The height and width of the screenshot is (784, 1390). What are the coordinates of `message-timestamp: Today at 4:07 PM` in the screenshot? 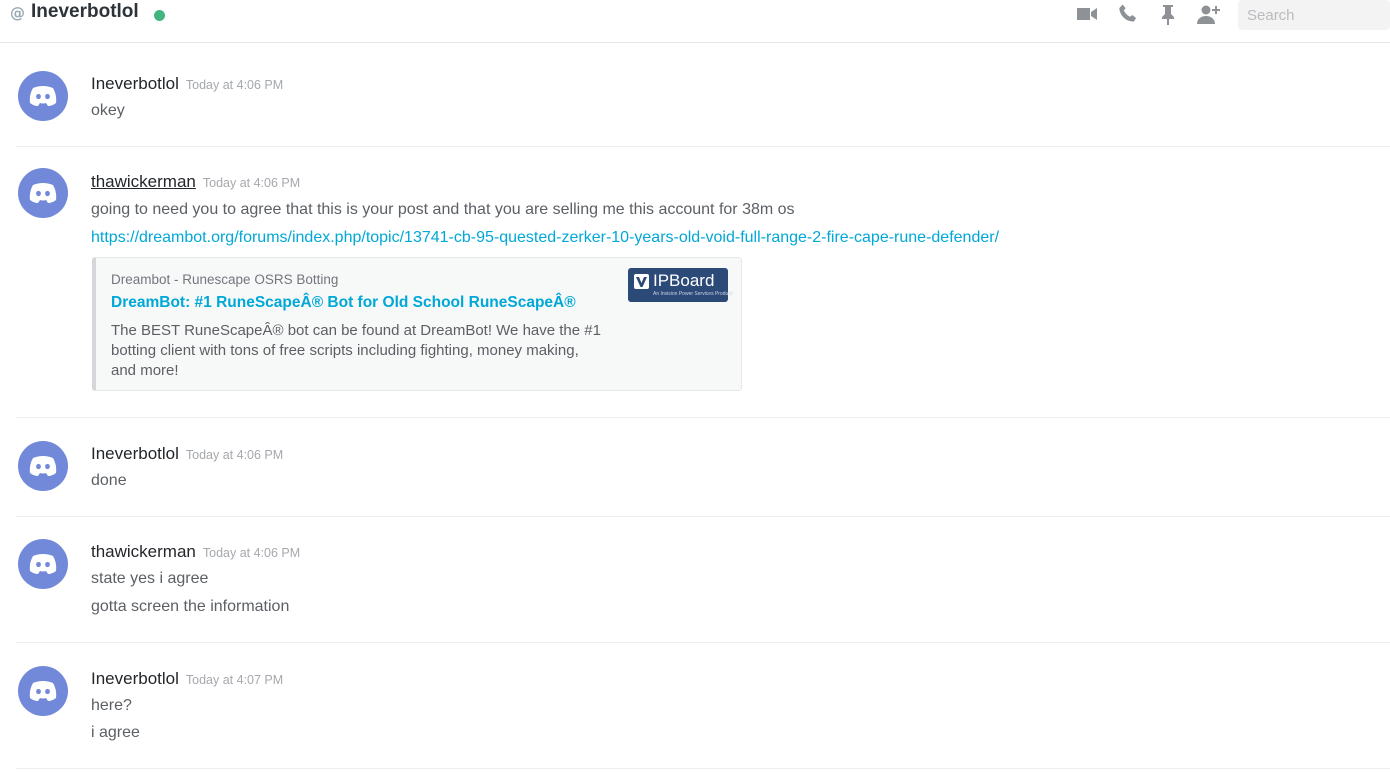 It's located at (234, 680).